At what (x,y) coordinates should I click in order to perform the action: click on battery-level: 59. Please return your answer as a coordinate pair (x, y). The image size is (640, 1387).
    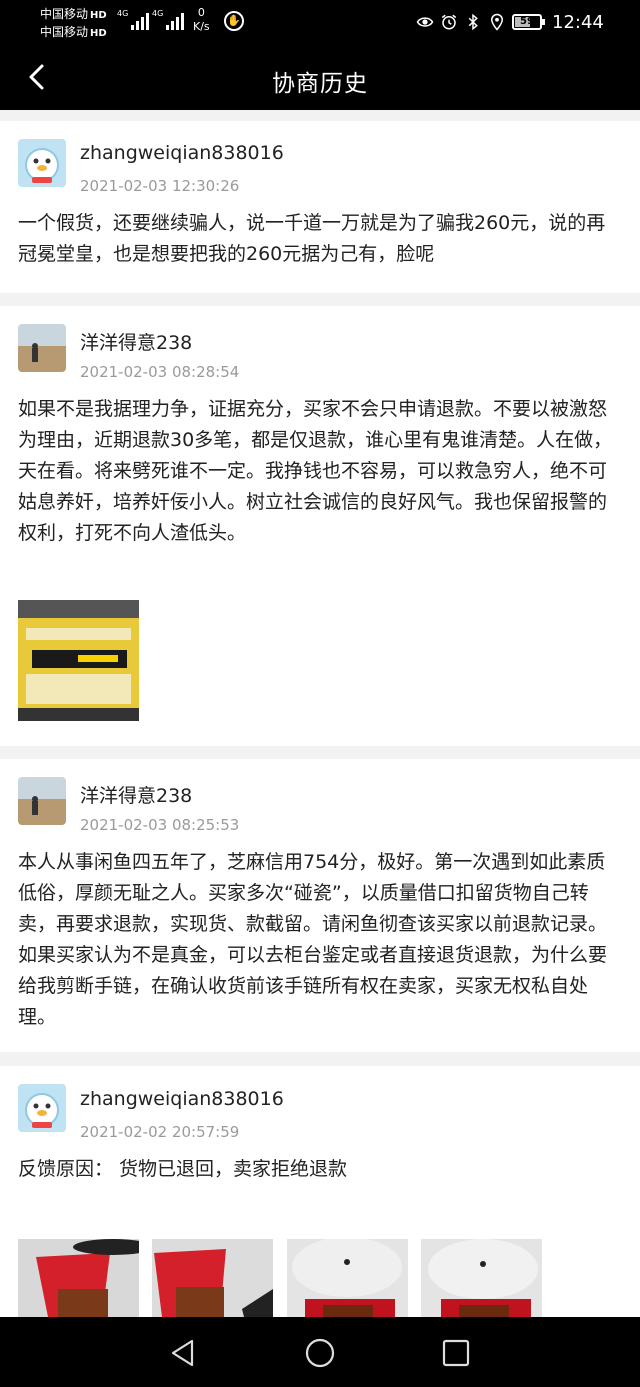
    Looking at the image, I should click on (527, 21).